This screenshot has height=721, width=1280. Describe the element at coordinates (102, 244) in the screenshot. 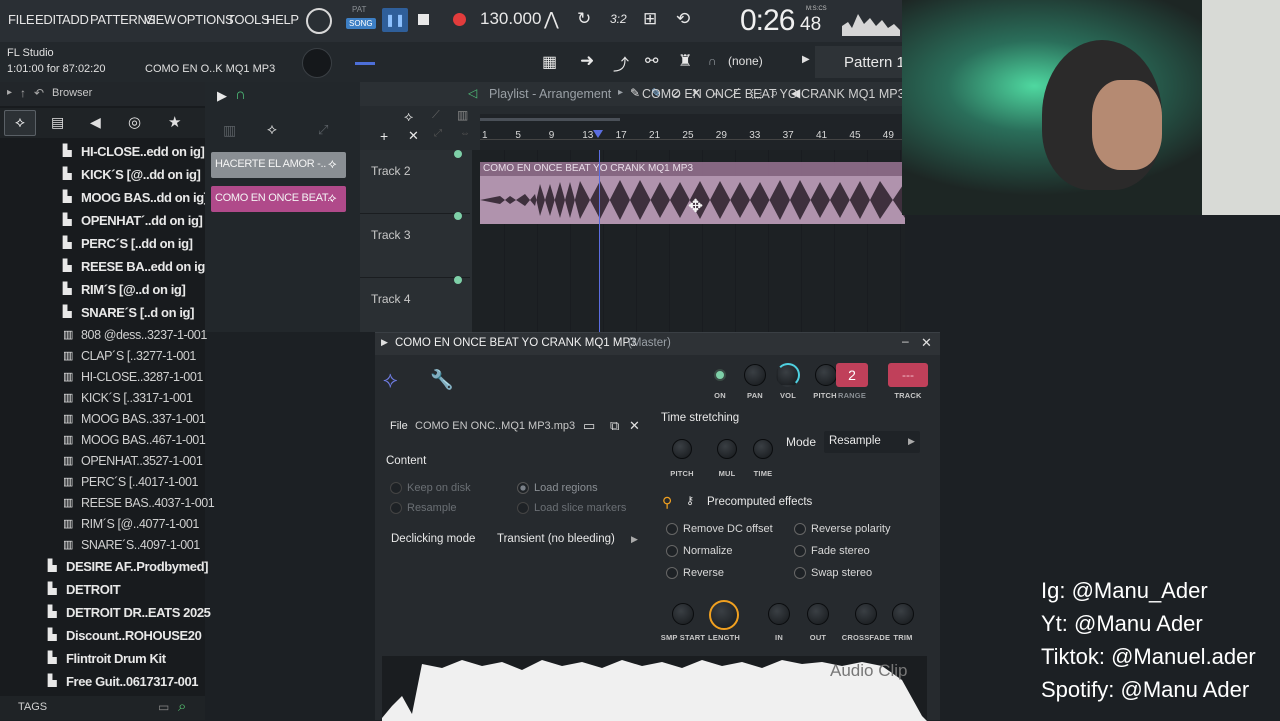

I see `browser-item: ▙ PERC´S [..dd on ig]` at that location.